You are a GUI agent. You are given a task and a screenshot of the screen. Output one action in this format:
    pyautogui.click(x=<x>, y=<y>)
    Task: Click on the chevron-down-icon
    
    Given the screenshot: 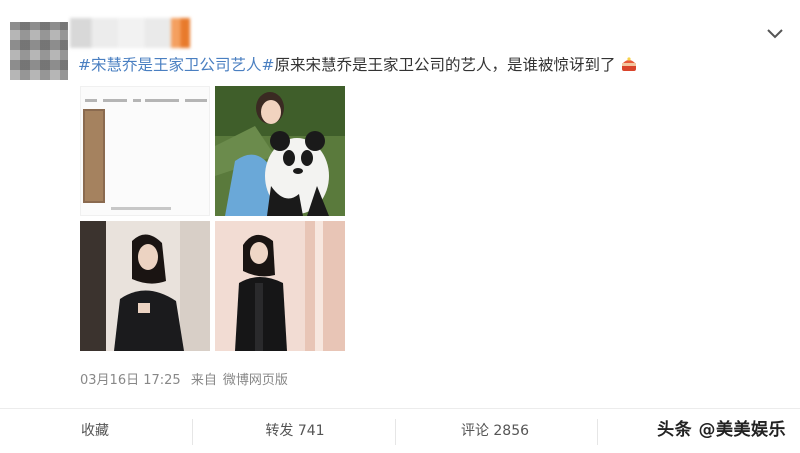 What is the action you would take?
    pyautogui.click(x=775, y=33)
    